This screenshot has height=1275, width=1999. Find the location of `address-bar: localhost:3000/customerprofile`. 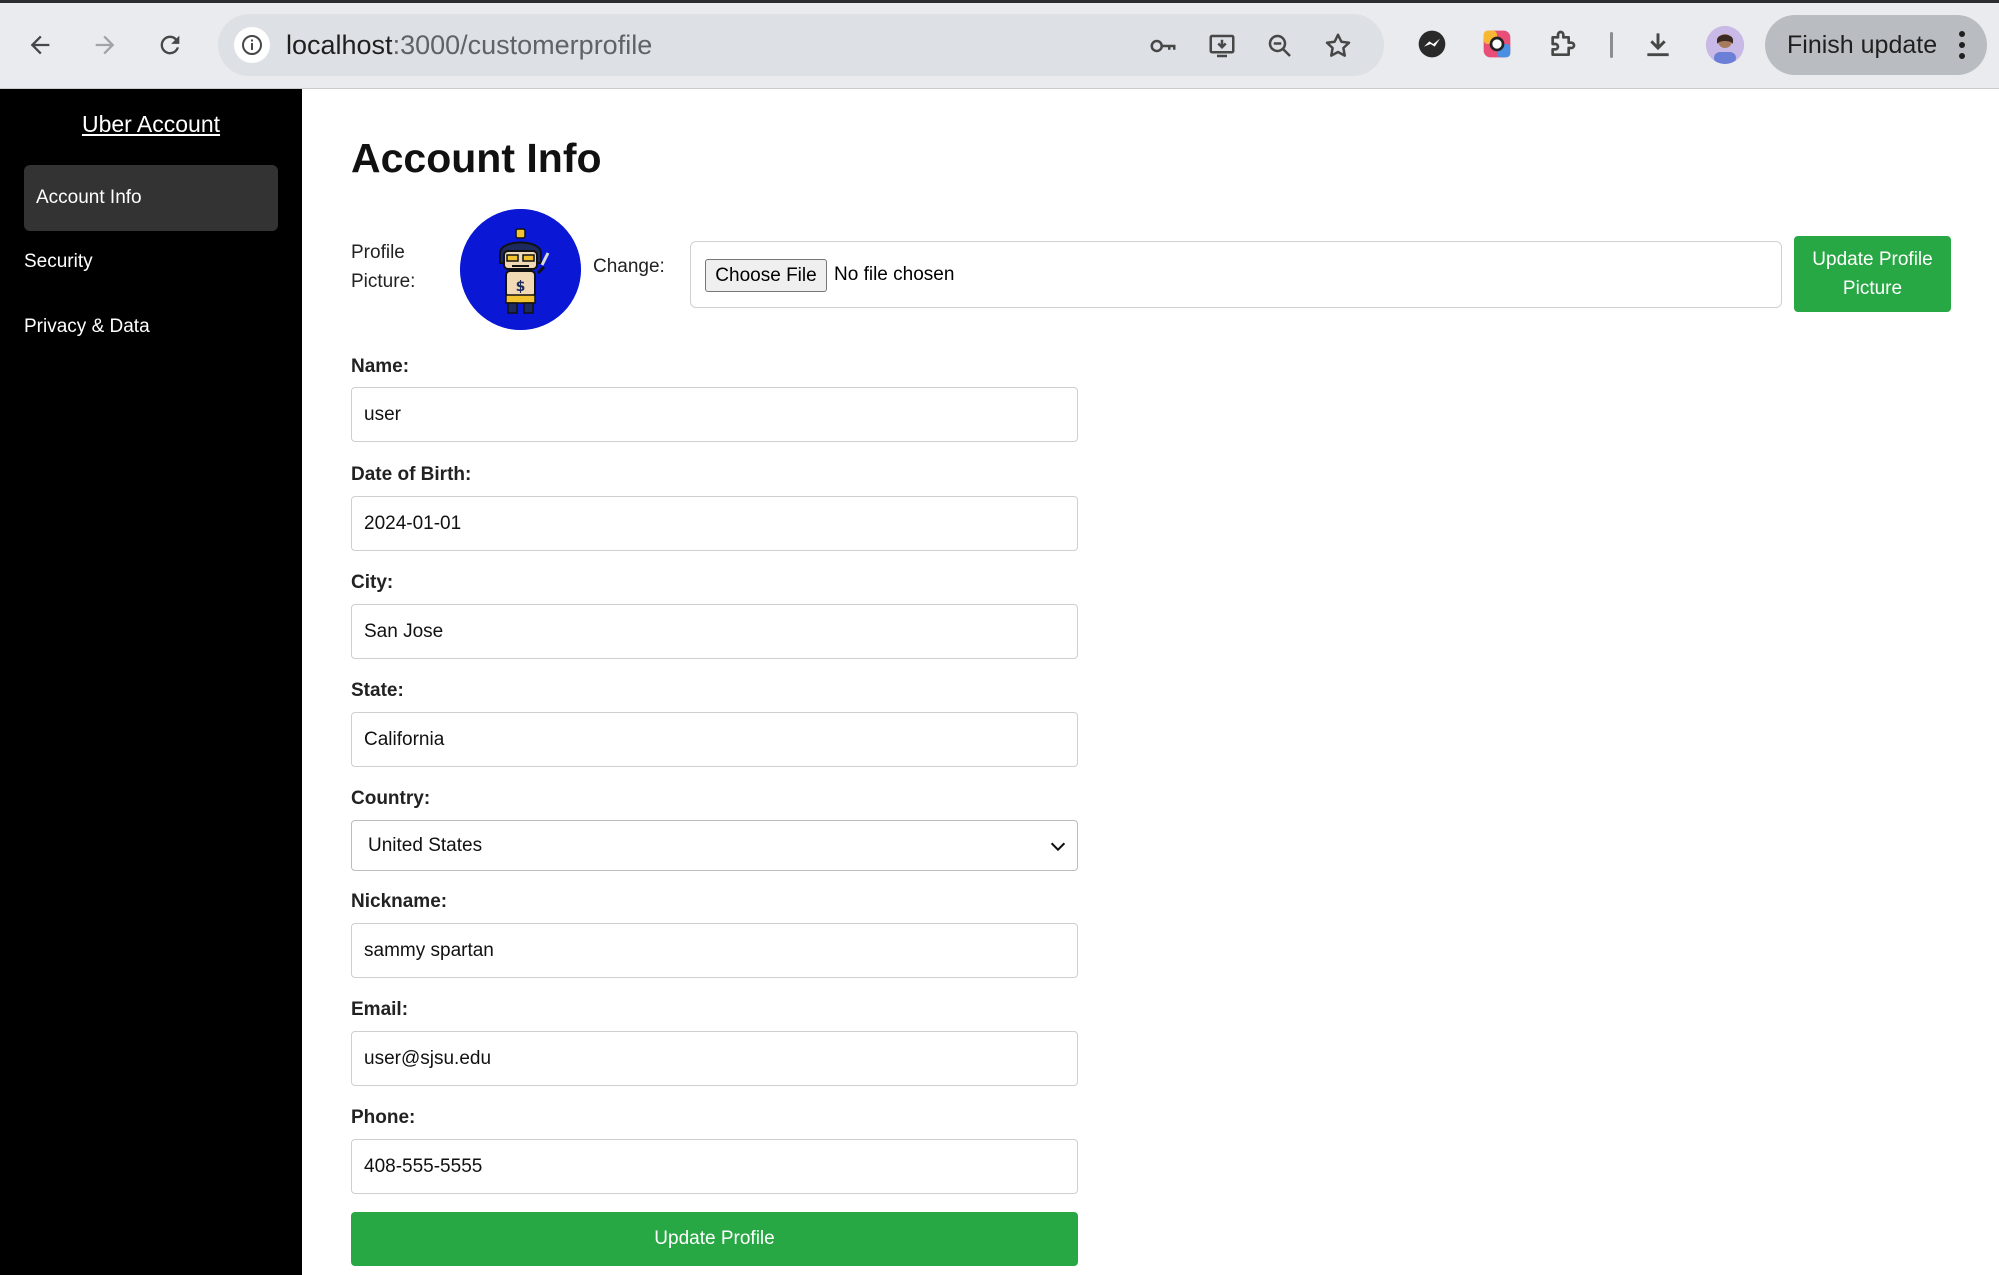

address-bar: localhost:3000/customerprofile is located at coordinates (801, 45).